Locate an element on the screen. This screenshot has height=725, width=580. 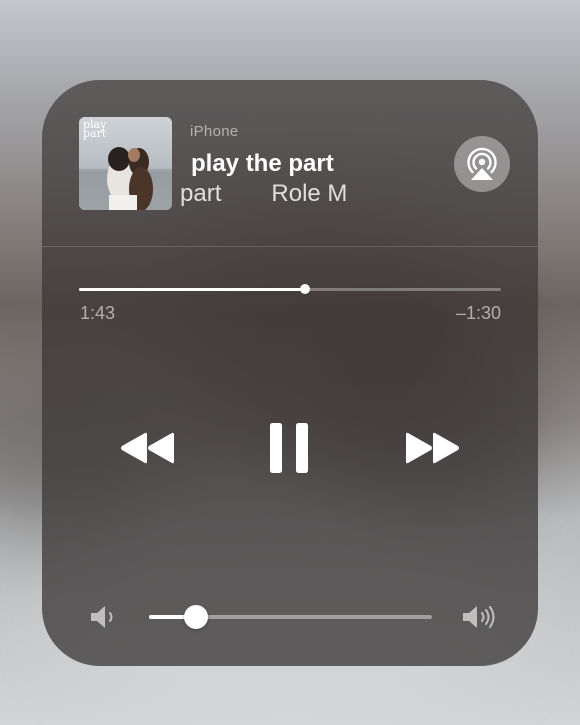
rewind-icon is located at coordinates (147, 448).